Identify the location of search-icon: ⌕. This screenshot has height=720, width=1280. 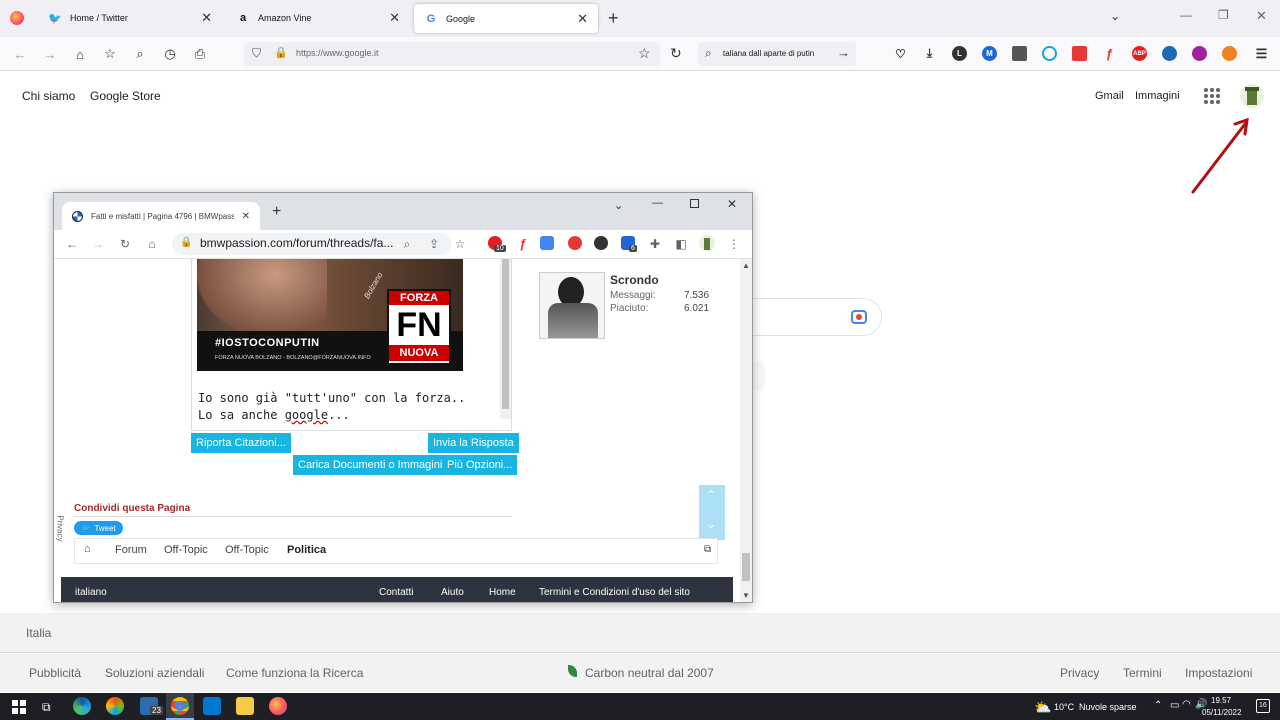
(140, 54).